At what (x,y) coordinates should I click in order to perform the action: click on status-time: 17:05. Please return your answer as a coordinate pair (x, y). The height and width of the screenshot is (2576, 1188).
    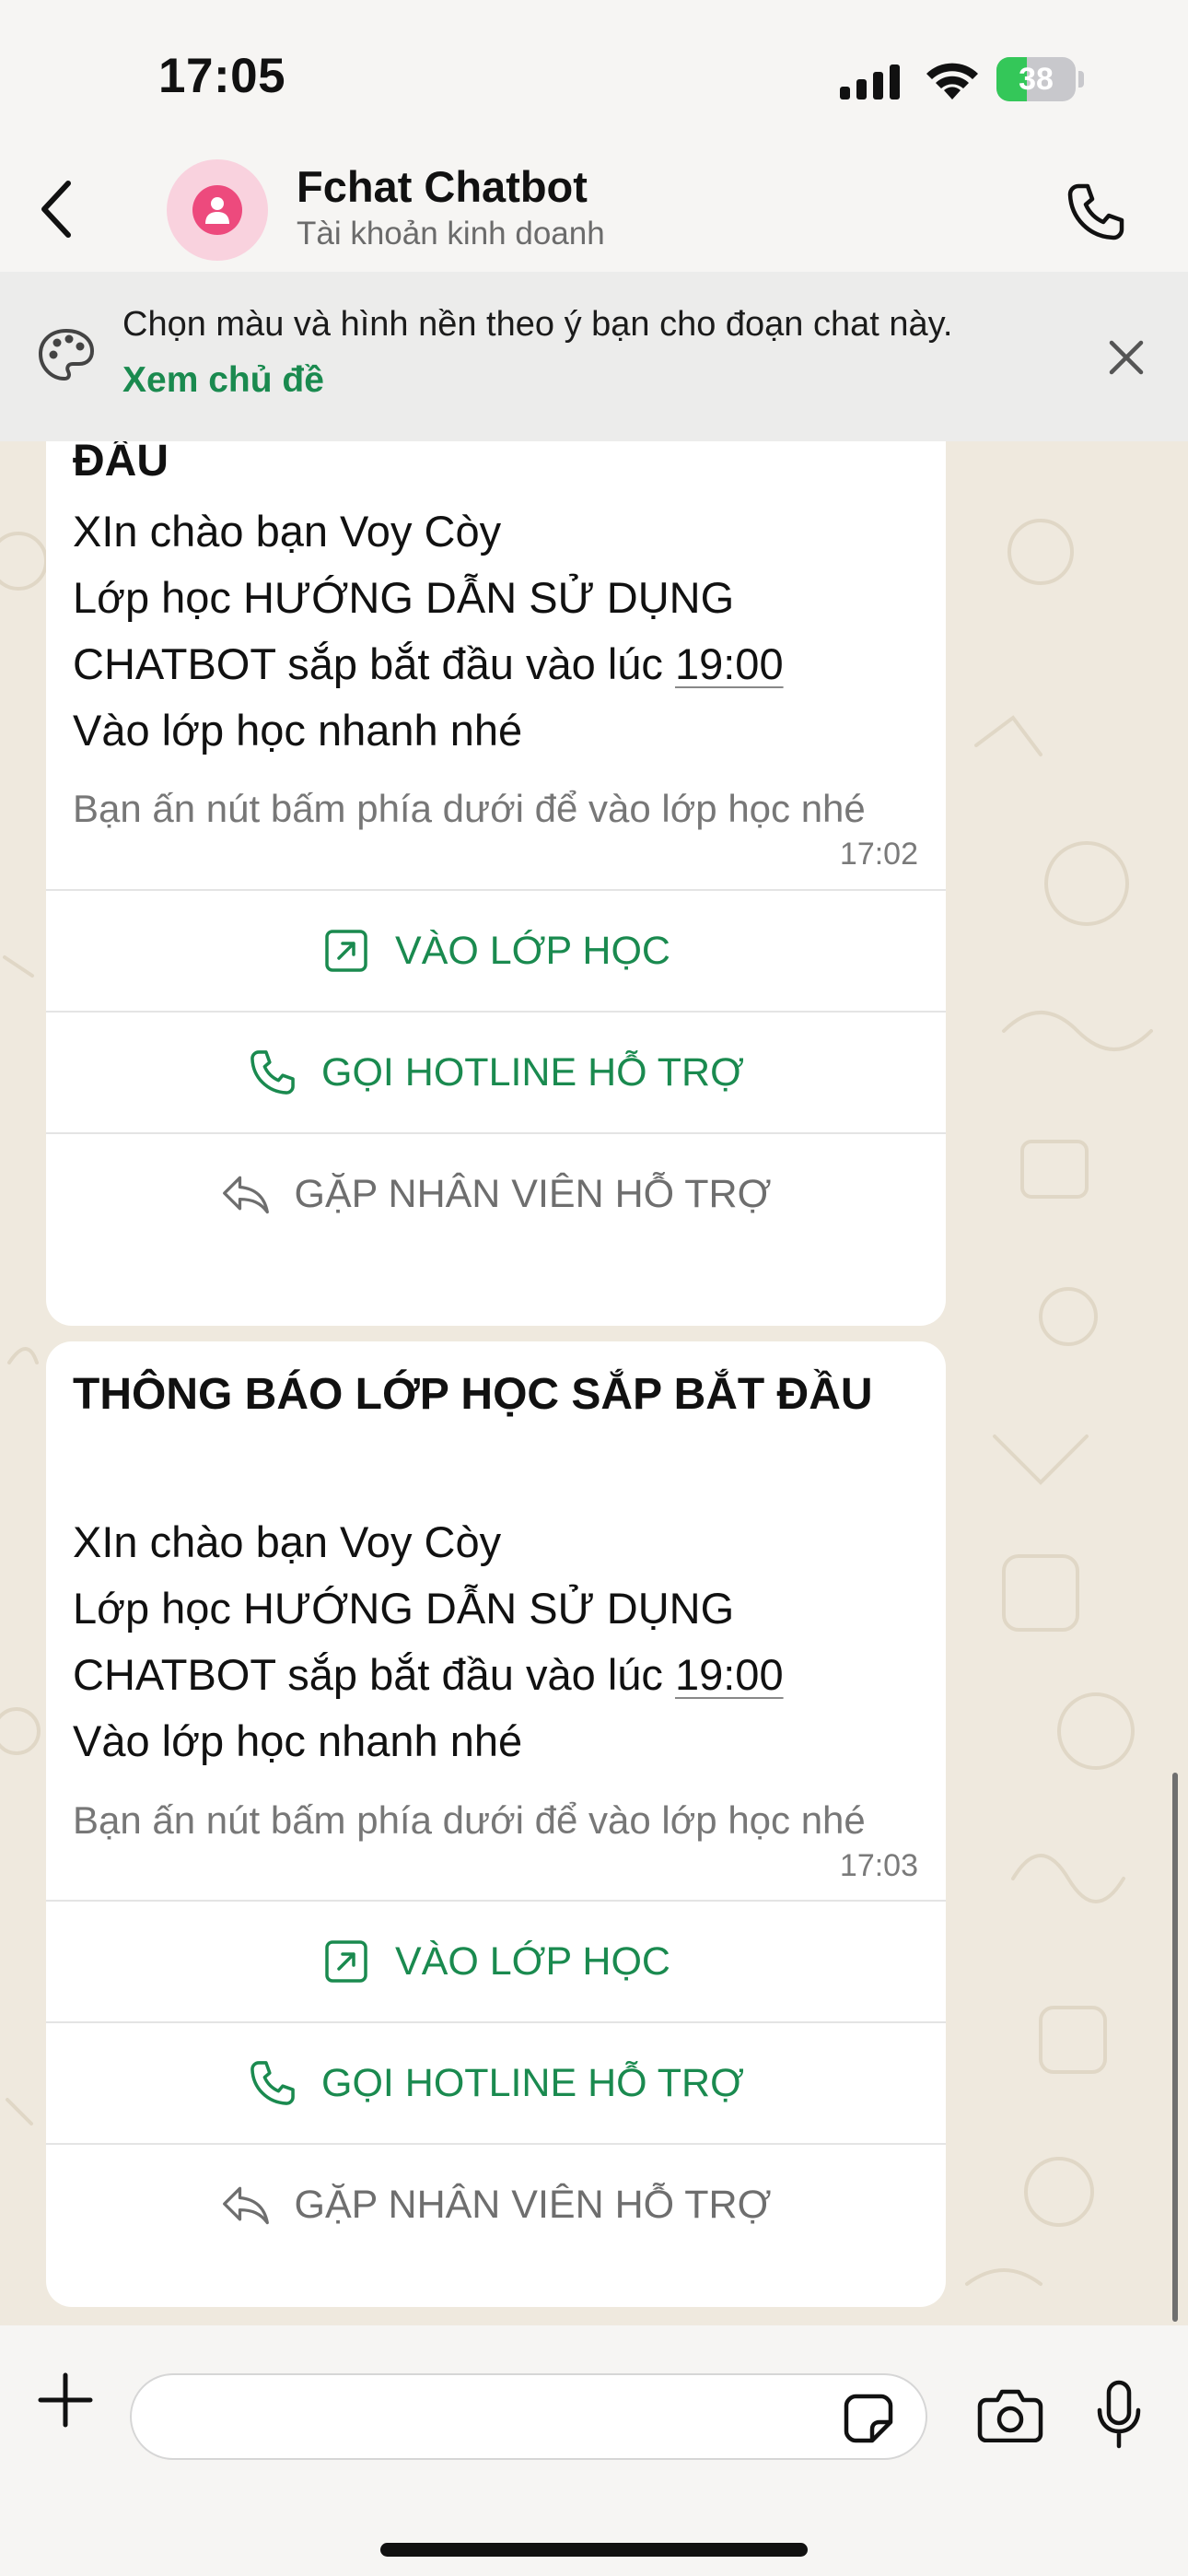
    Looking at the image, I should click on (222, 76).